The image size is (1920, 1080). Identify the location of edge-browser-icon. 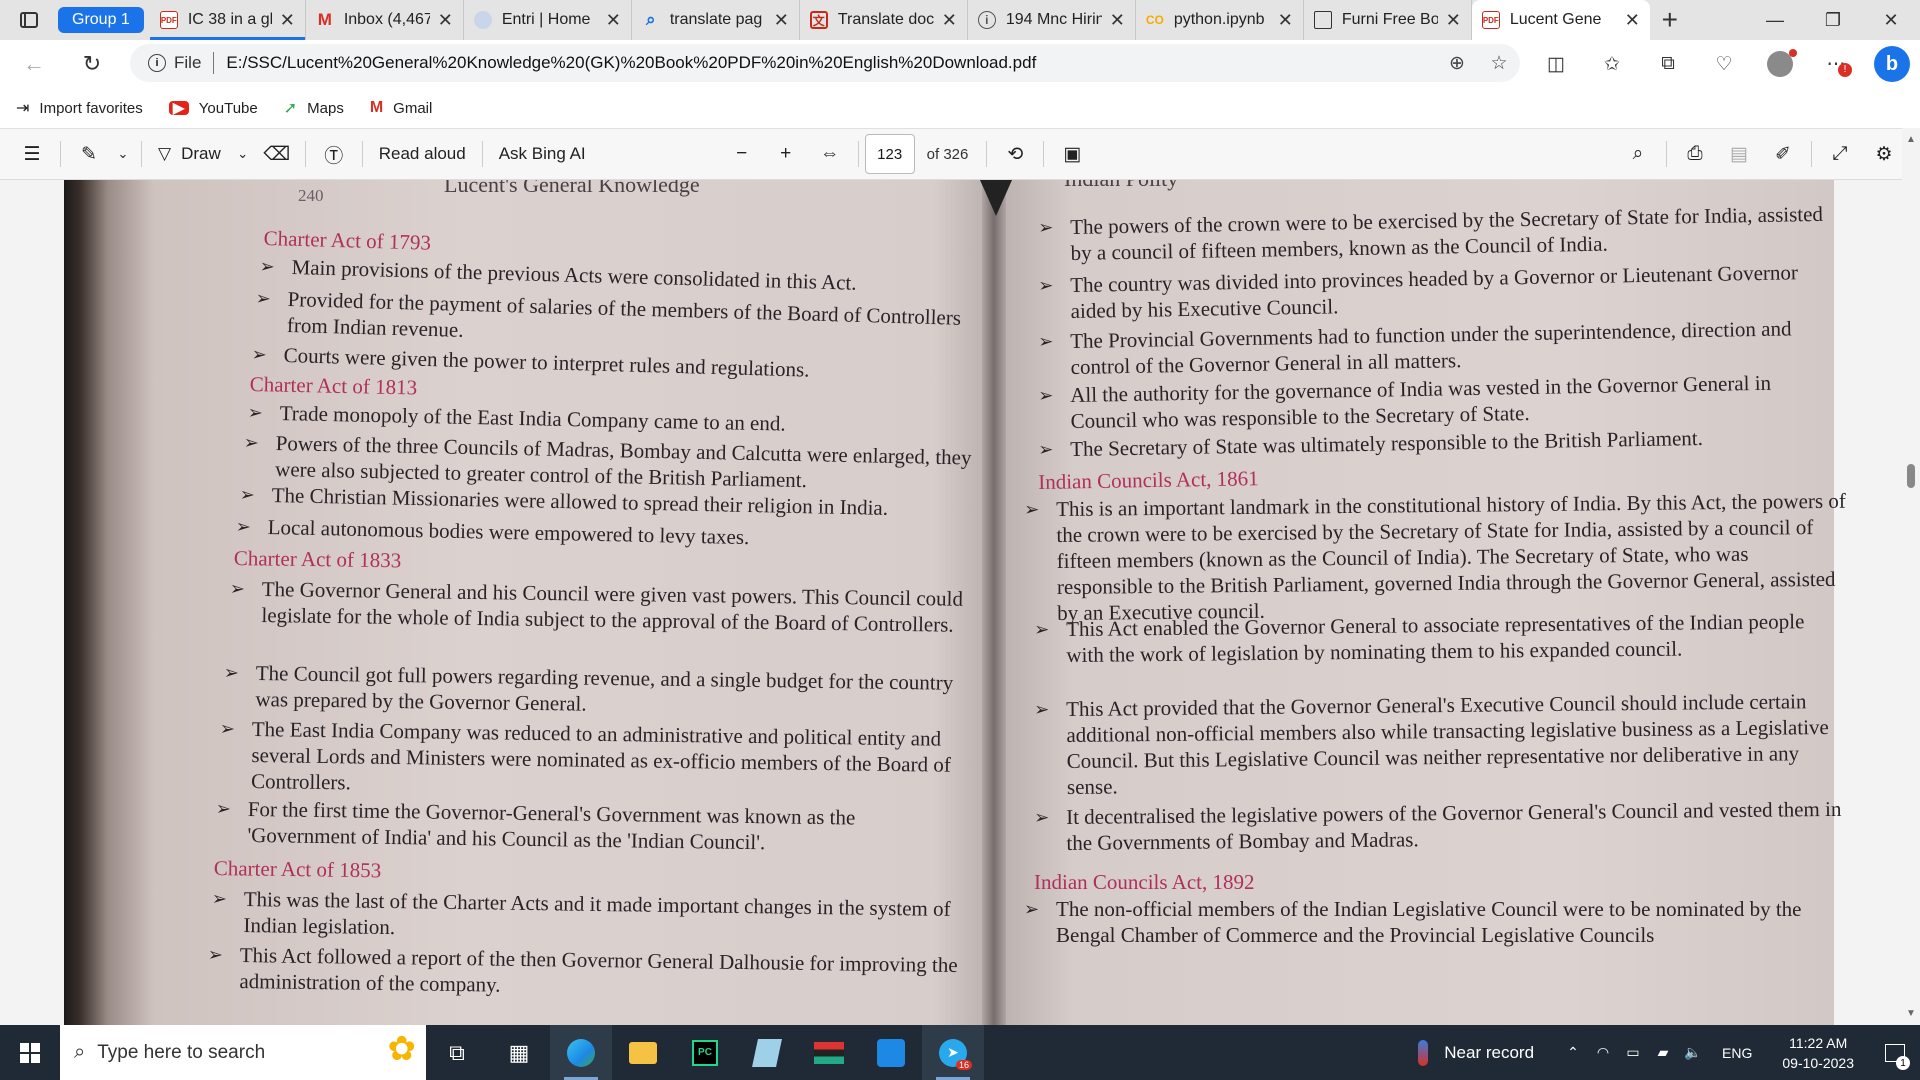
(581, 1052).